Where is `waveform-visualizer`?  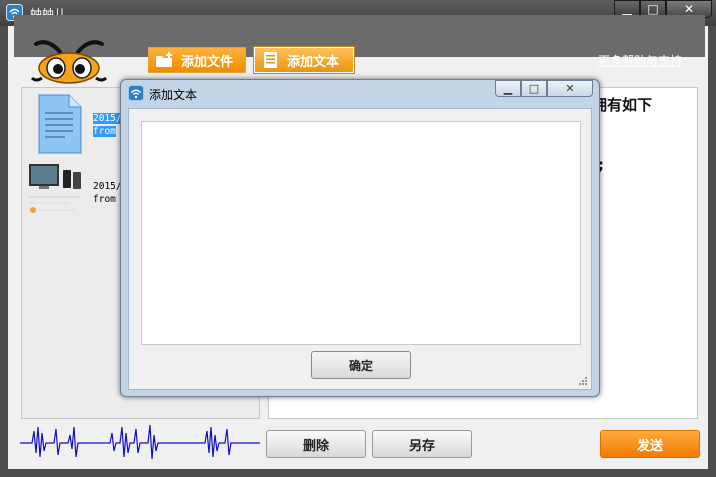 waveform-visualizer is located at coordinates (140, 442).